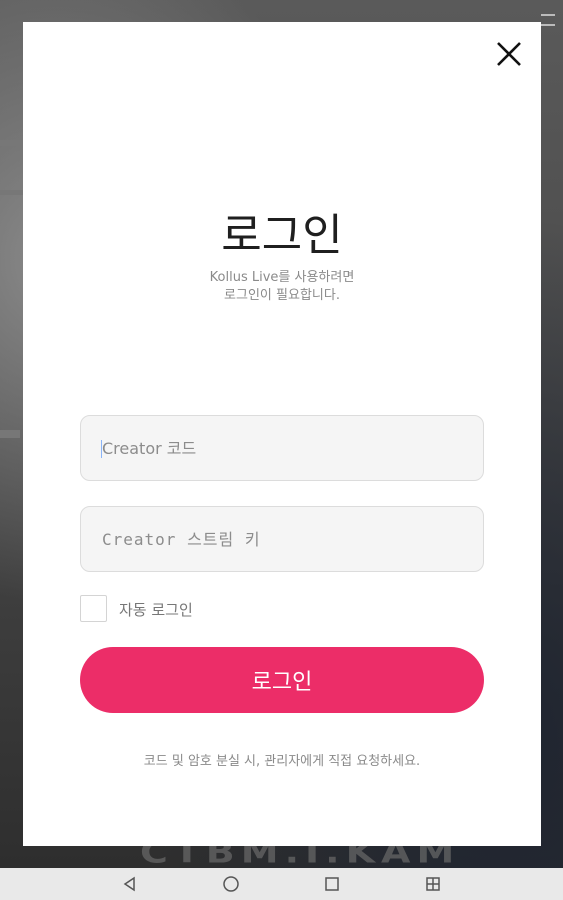 This screenshot has width=563, height=900. Describe the element at coordinates (282, 277) in the screenshot. I see `subtitle-line: Kollus Live를 사용하려면` at that location.